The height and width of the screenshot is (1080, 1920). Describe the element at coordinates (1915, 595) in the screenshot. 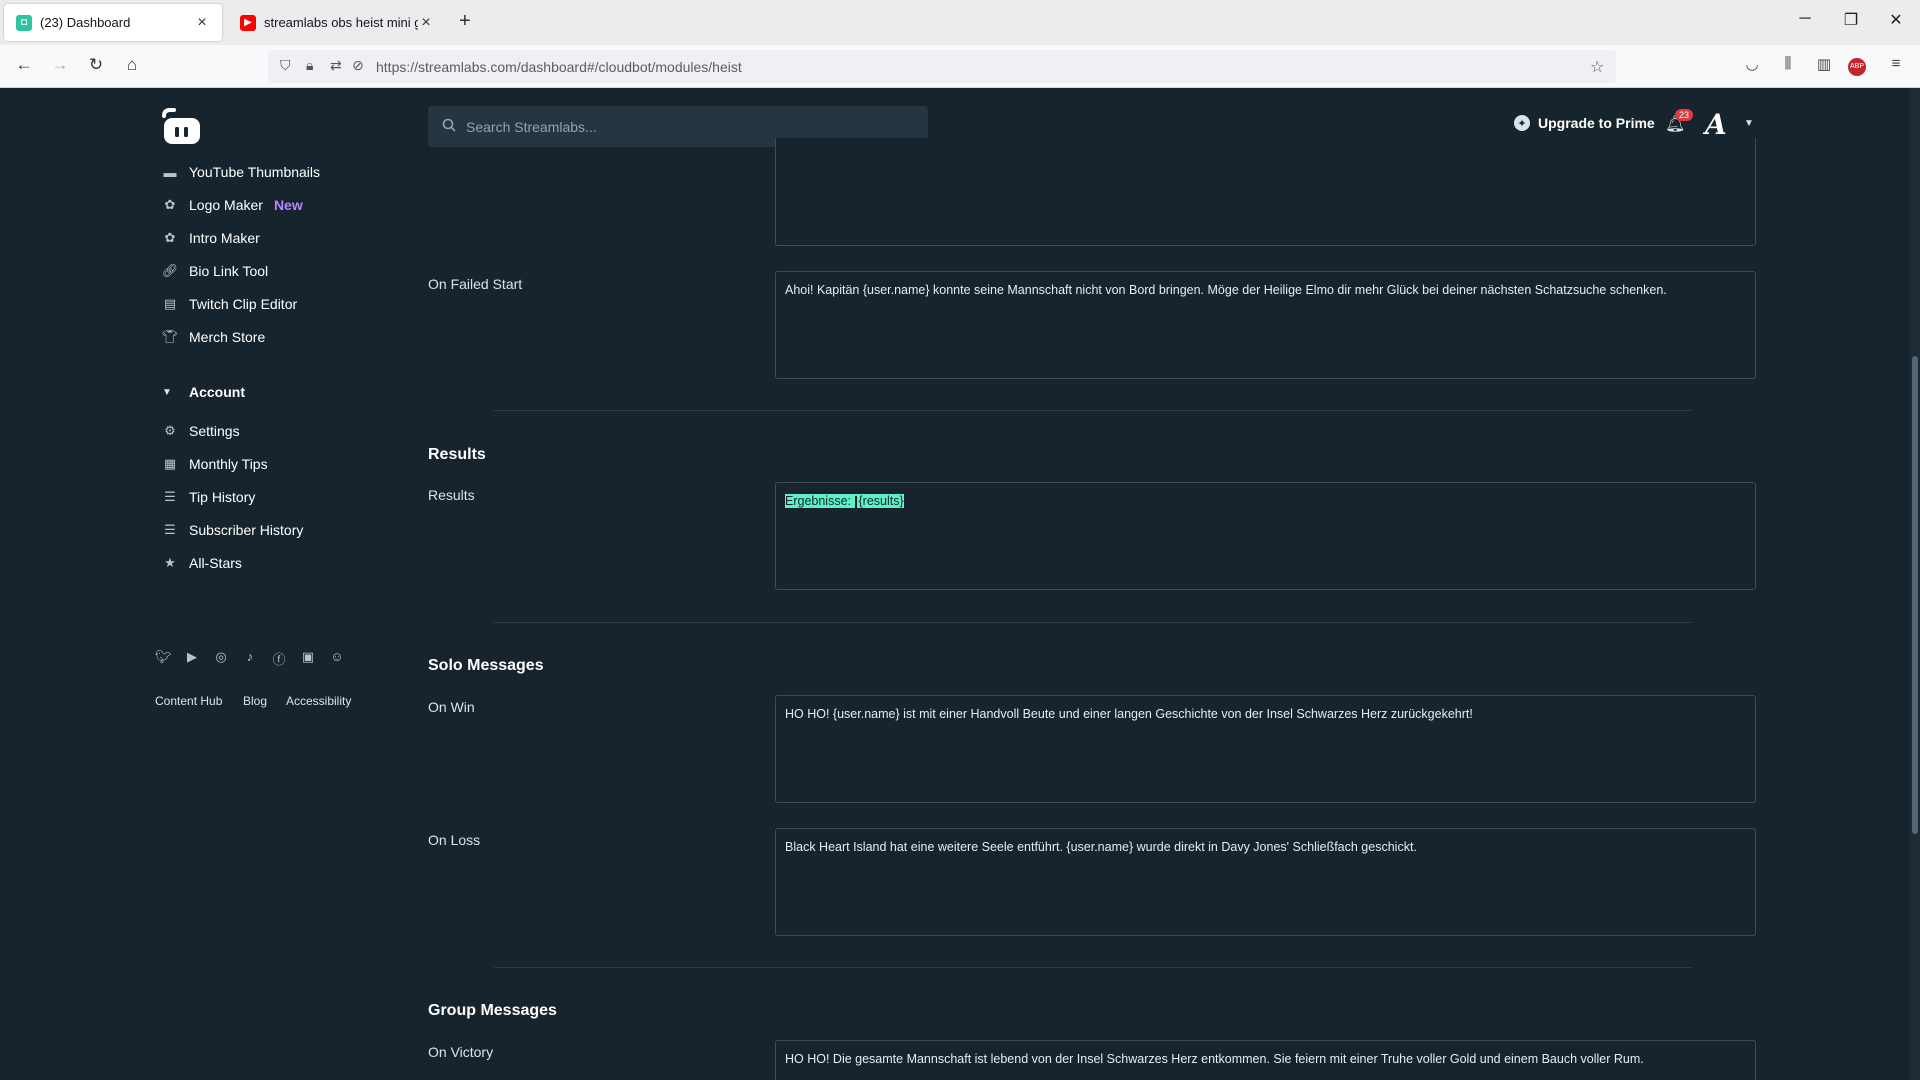

I see `scrollbar-thumb` at that location.